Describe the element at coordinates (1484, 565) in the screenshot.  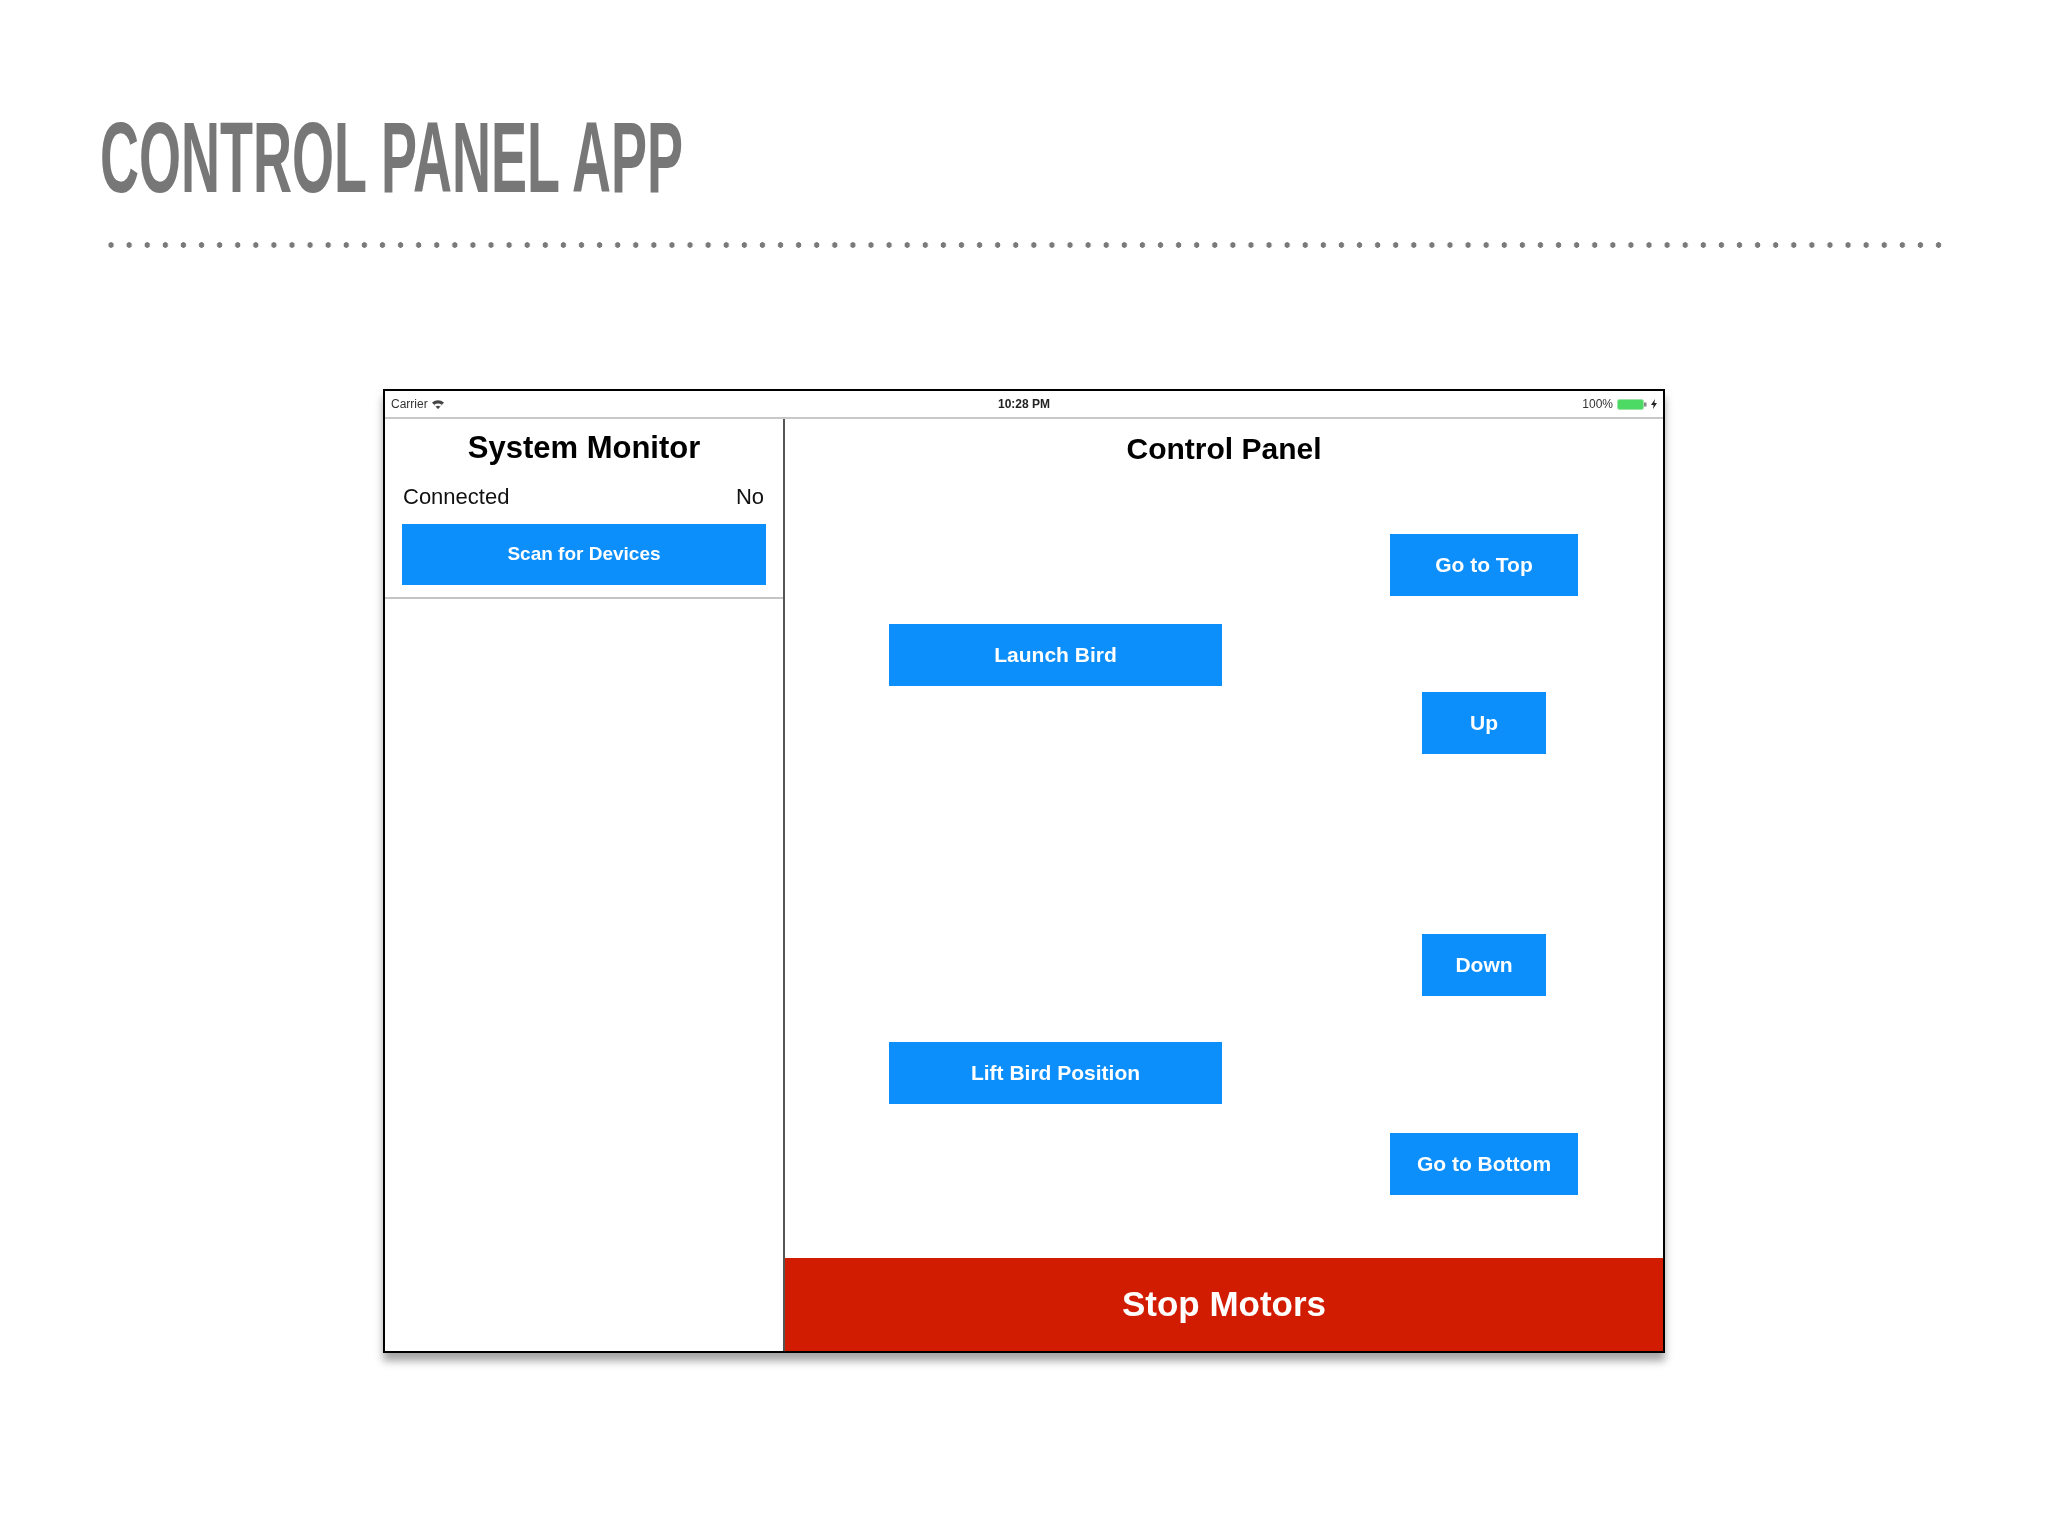
I see `go-to-top-button: Go to Top` at that location.